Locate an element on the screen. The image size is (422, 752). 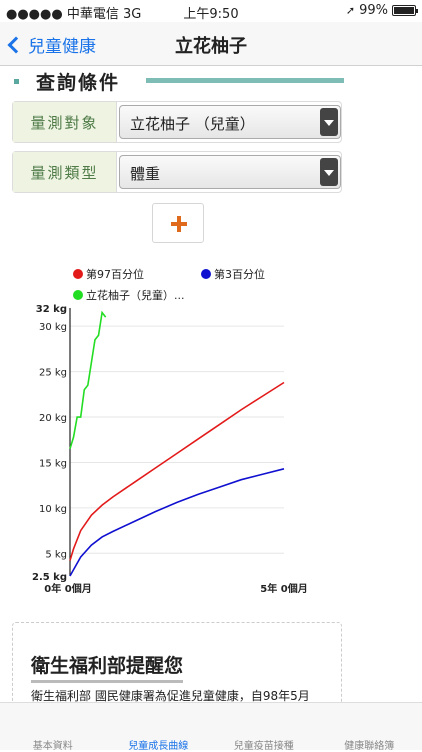
battery-percent: 99% is located at coordinates (373, 10).